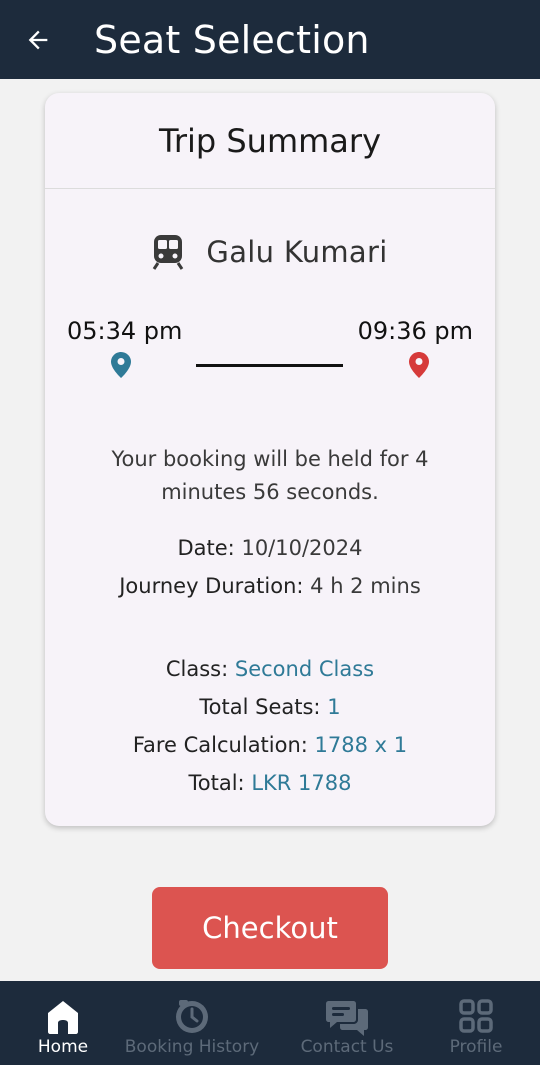  What do you see at coordinates (302, 548) in the screenshot?
I see `date-value: 10/10/2024` at bounding box center [302, 548].